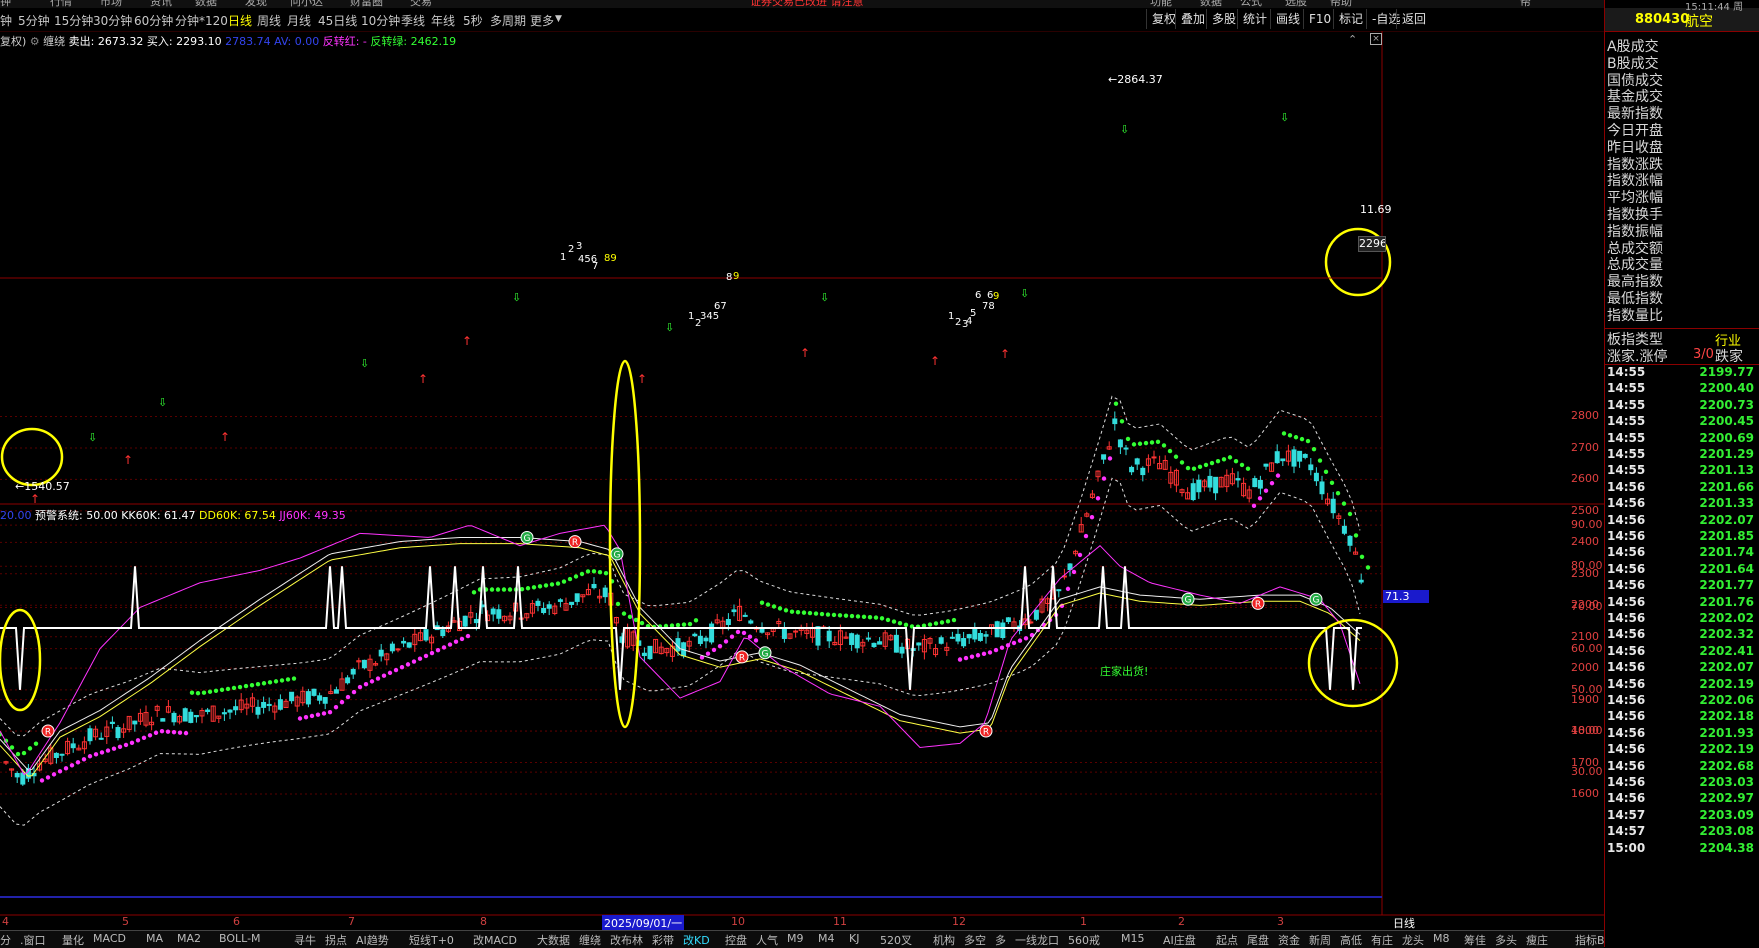  Describe the element at coordinates (1289, 940) in the screenshot. I see `indicator-tab: 资金` at that location.